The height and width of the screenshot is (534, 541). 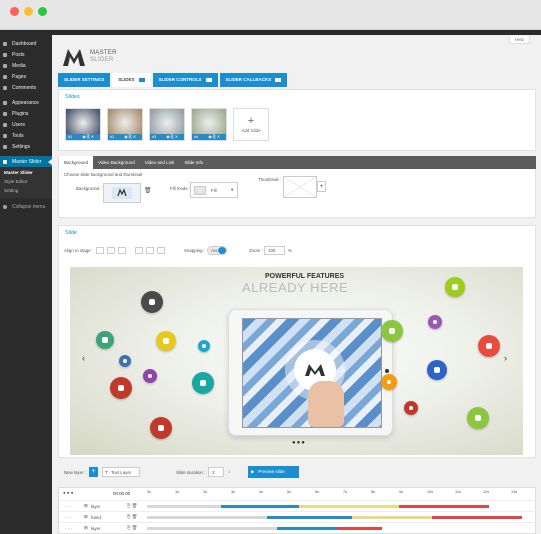 What do you see at coordinates (321, 186) in the screenshot?
I see `add-thumbnail-button: +` at bounding box center [321, 186].